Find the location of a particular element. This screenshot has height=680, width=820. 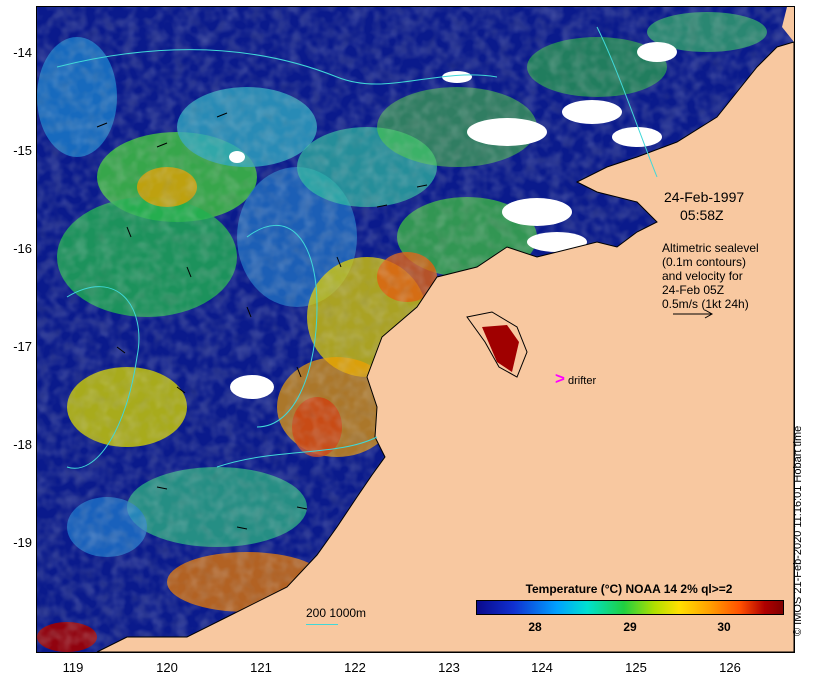

lon-label-121: 121 is located at coordinates (261, 667).